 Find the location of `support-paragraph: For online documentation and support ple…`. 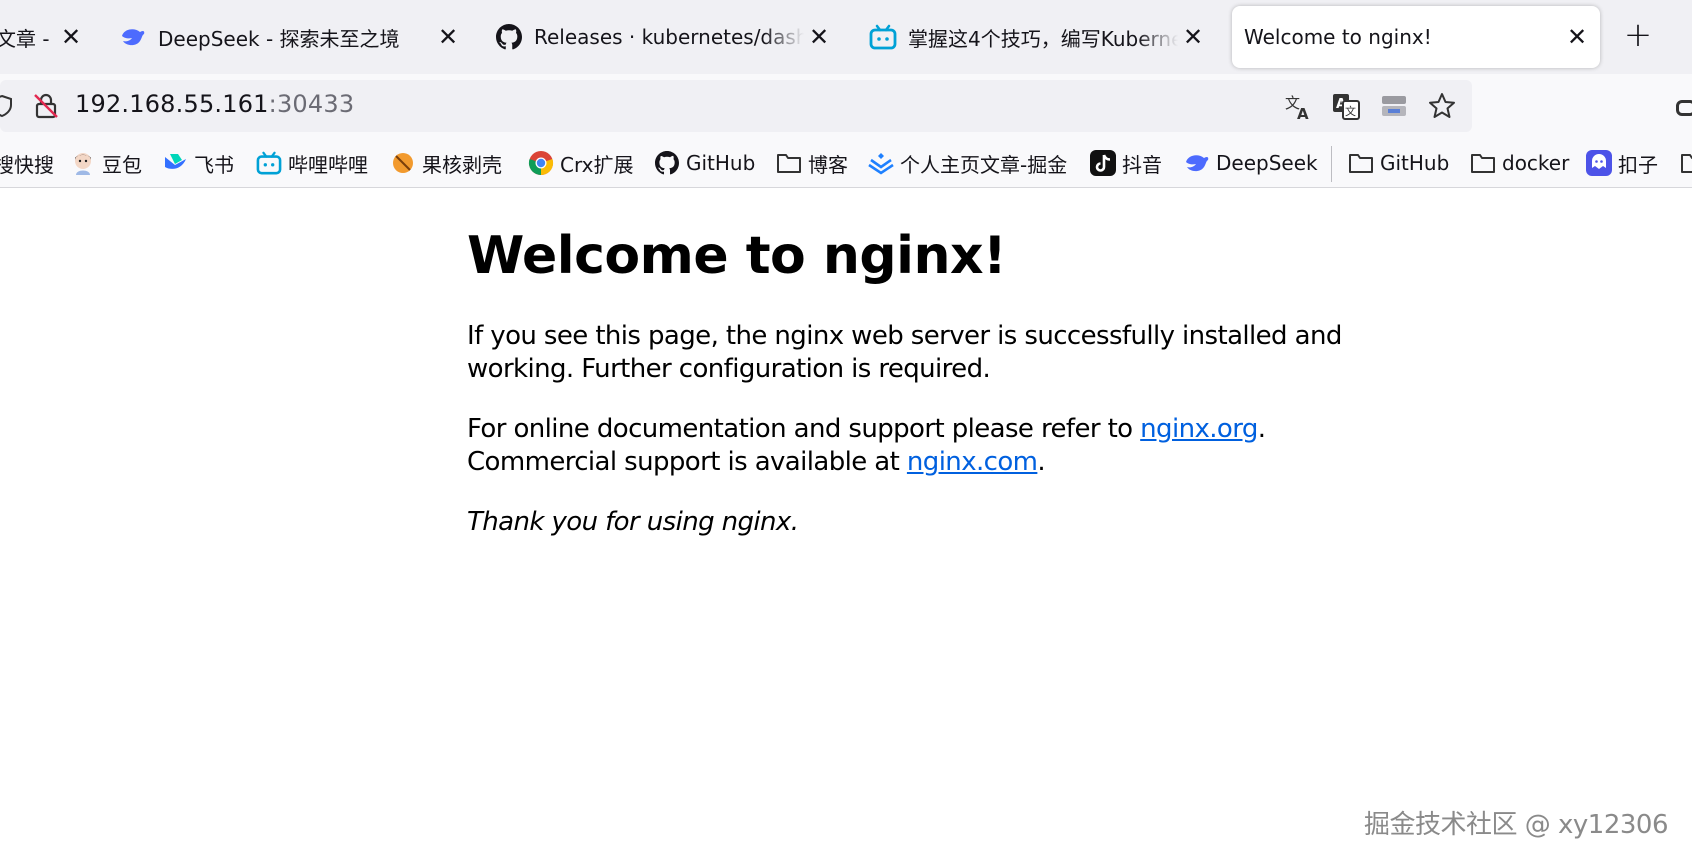

support-paragraph: For online documentation and support ple… is located at coordinates (907, 446).